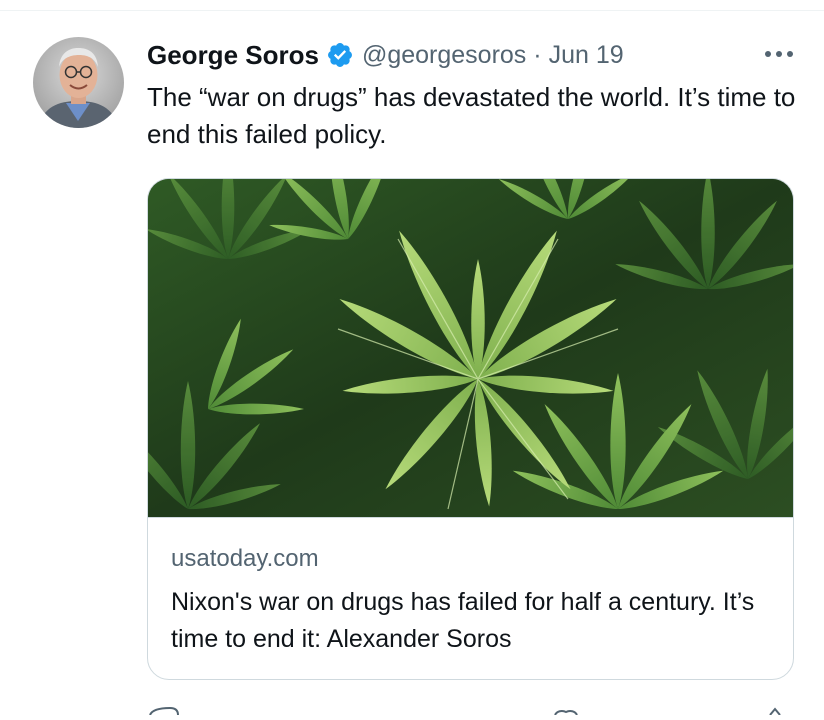 This screenshot has width=824, height=720. What do you see at coordinates (566, 713) in the screenshot?
I see `like-icon` at bounding box center [566, 713].